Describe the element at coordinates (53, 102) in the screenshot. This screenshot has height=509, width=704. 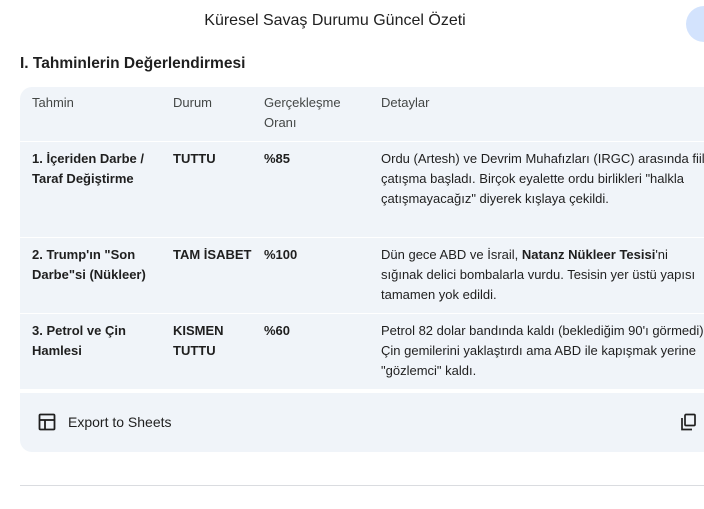
I see `column-header-tahmin: Tahmin` at that location.